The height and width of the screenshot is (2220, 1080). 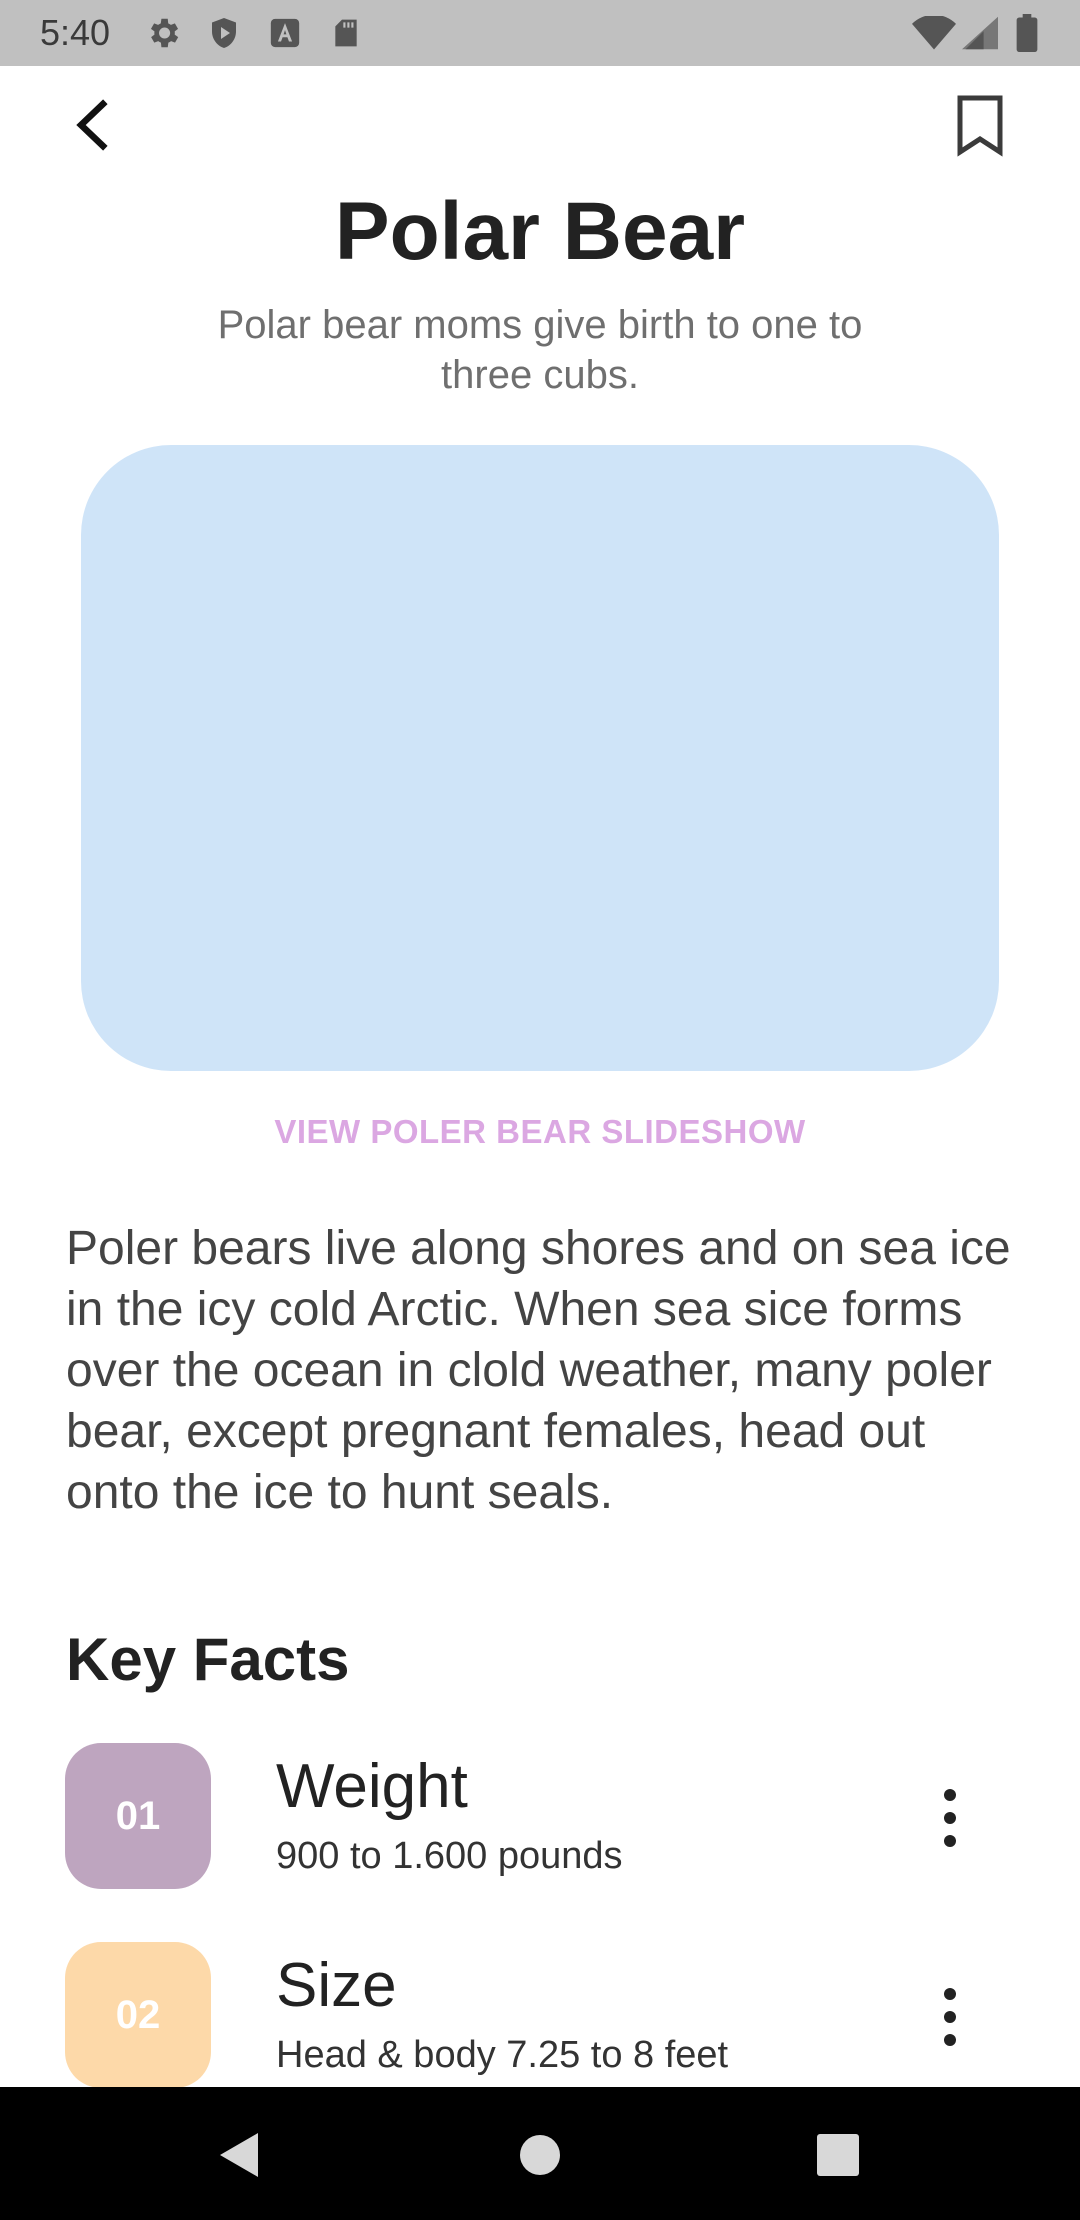 I want to click on back-triangle-icon, so click(x=239, y=2155).